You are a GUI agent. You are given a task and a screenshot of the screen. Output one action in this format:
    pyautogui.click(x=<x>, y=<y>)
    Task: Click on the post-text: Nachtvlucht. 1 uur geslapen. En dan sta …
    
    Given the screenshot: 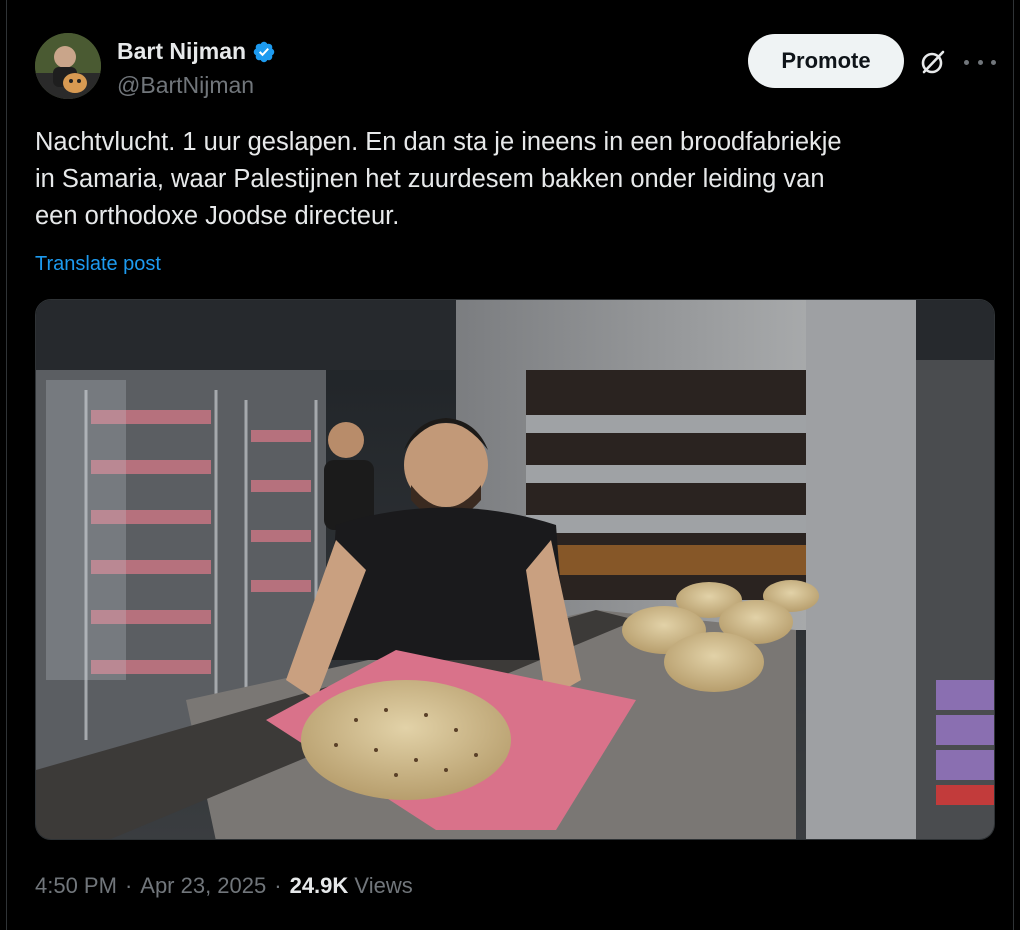 What is the action you would take?
    pyautogui.click(x=438, y=179)
    